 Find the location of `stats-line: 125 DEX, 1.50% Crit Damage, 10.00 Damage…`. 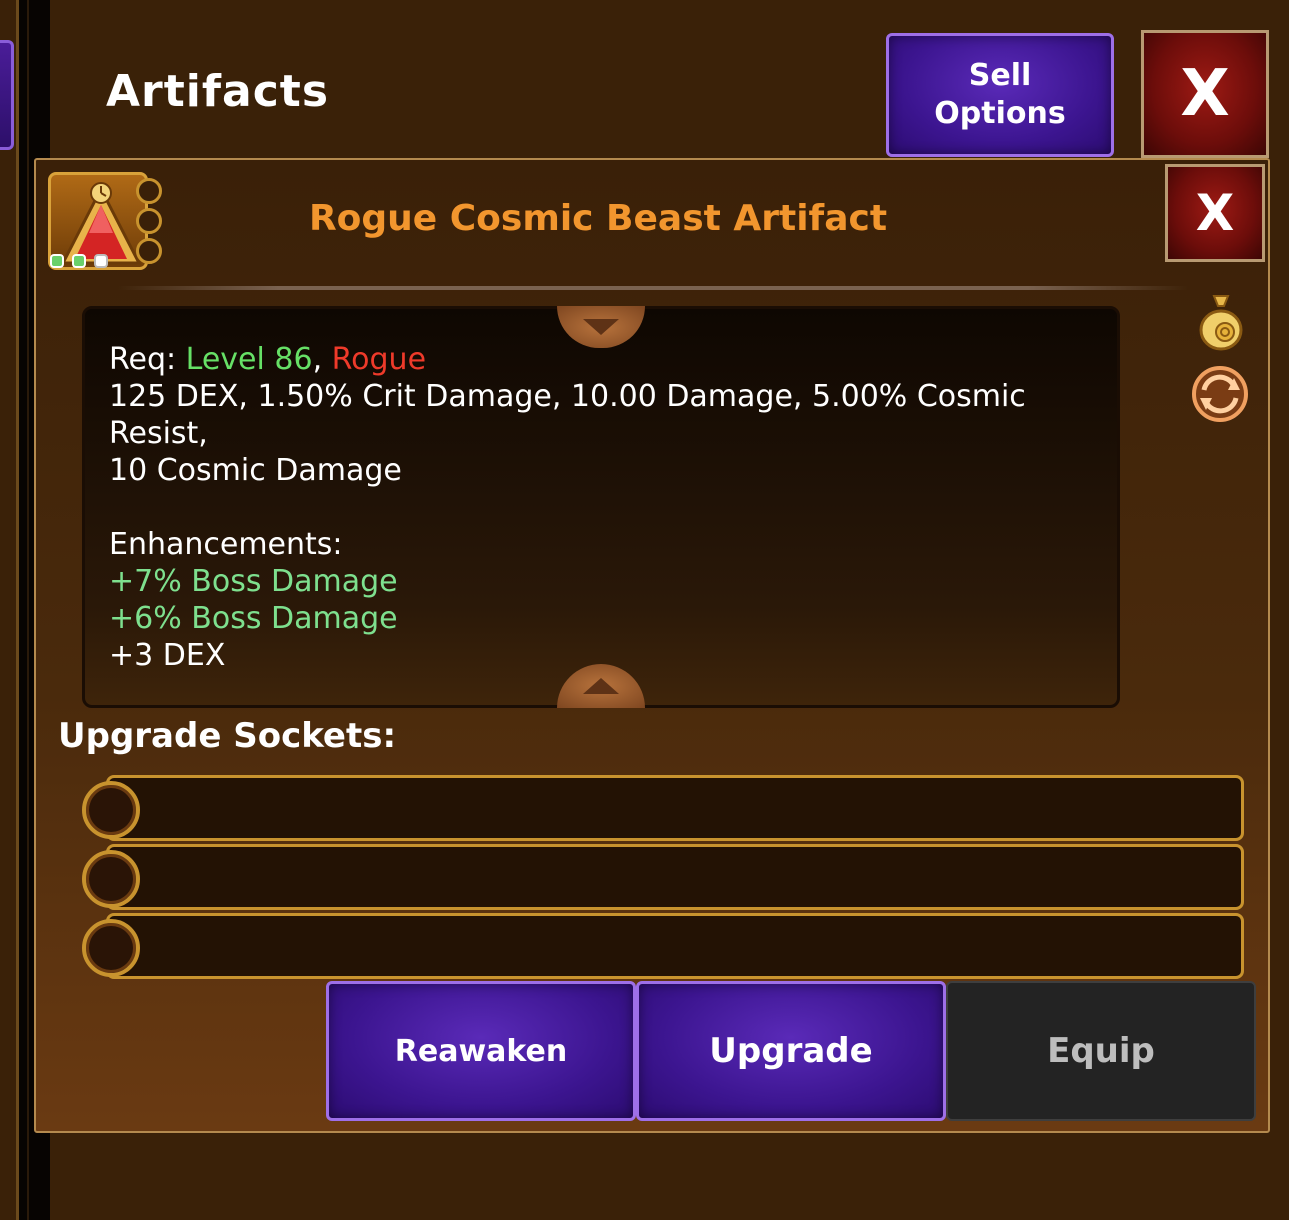

stats-line: 125 DEX, 1.50% Crit Damage, 10.00 Damage… is located at coordinates (567, 415).